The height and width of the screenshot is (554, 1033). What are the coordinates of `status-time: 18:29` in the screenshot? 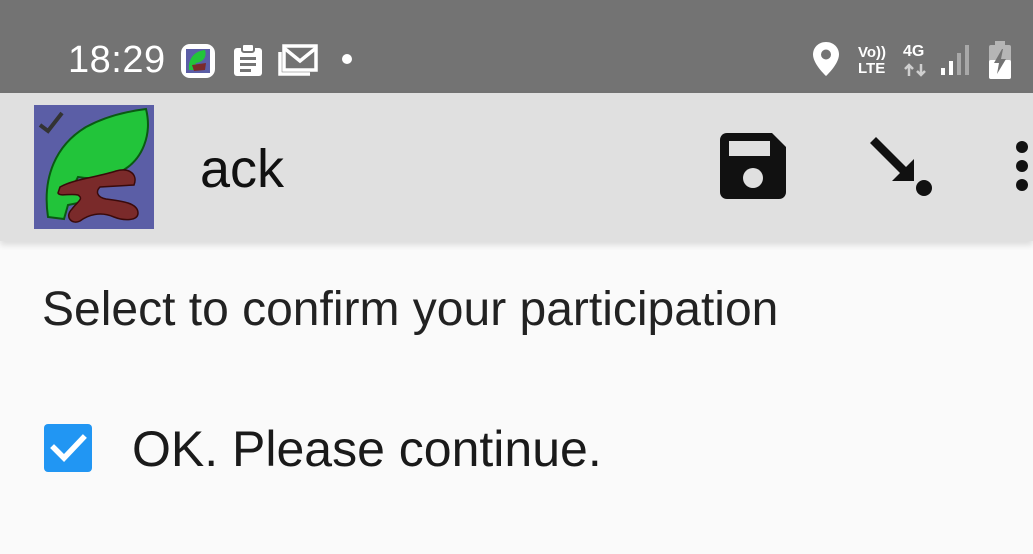 It's located at (117, 60).